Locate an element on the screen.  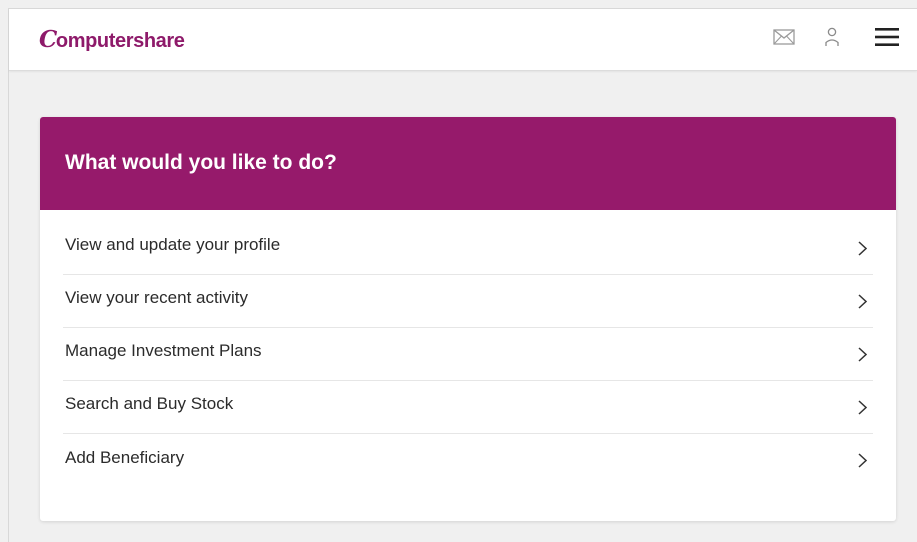
action-item-label: Search and Buy Stock is located at coordinates (149, 403).